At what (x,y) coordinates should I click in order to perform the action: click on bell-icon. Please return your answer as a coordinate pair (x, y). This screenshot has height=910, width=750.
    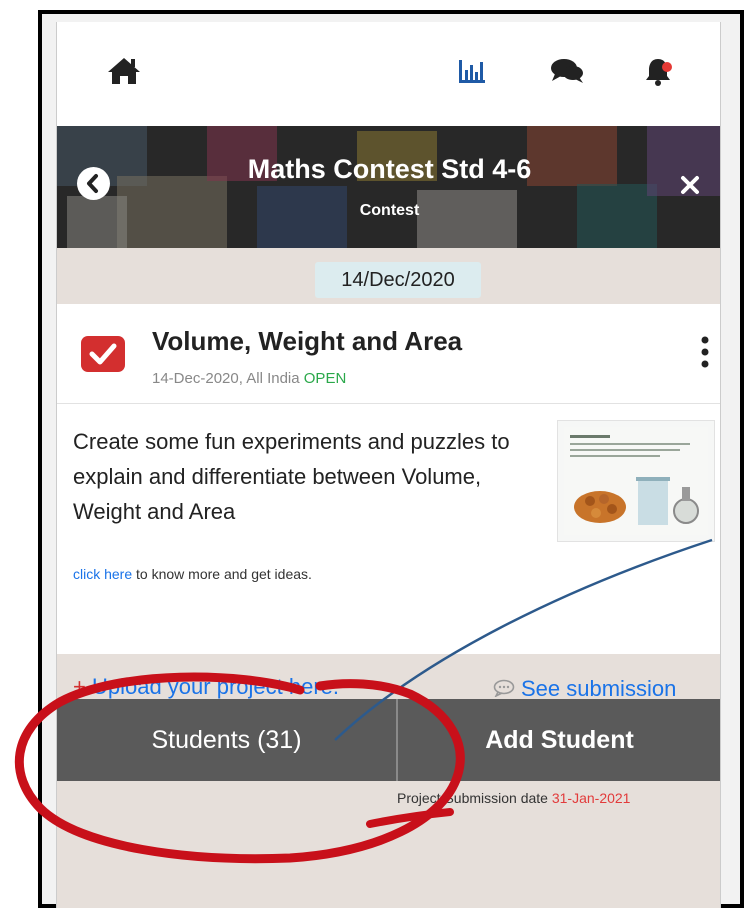
    Looking at the image, I should click on (659, 74).